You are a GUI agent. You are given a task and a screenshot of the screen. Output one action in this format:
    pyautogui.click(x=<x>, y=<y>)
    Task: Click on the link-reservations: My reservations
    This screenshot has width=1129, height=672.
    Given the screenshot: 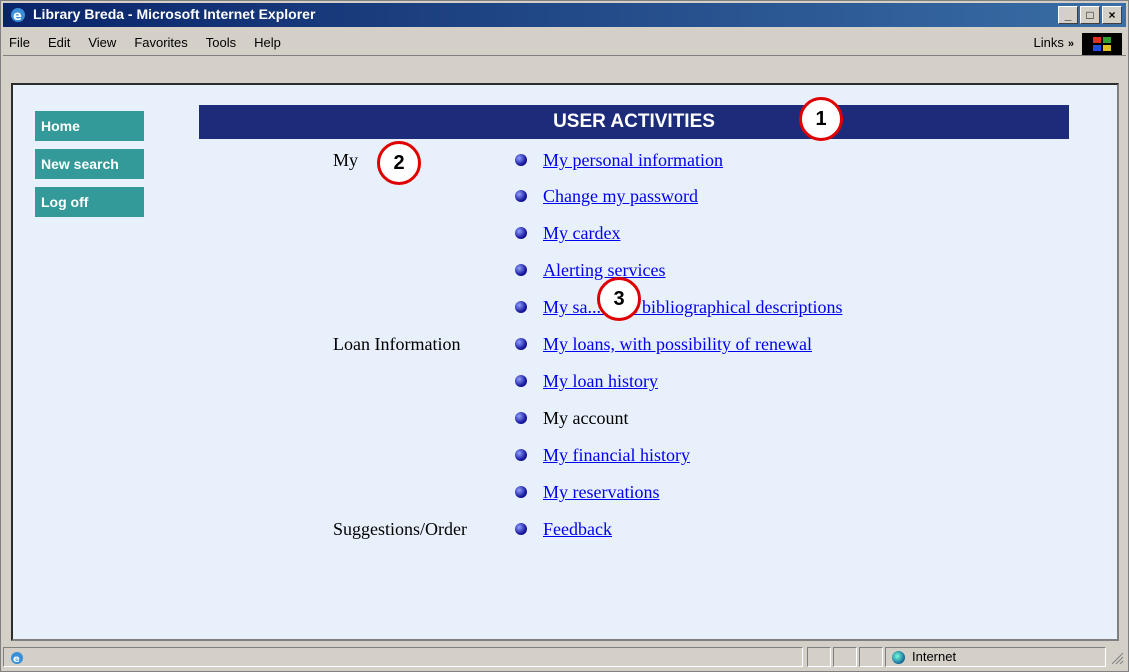 What is the action you would take?
    pyautogui.click(x=601, y=492)
    